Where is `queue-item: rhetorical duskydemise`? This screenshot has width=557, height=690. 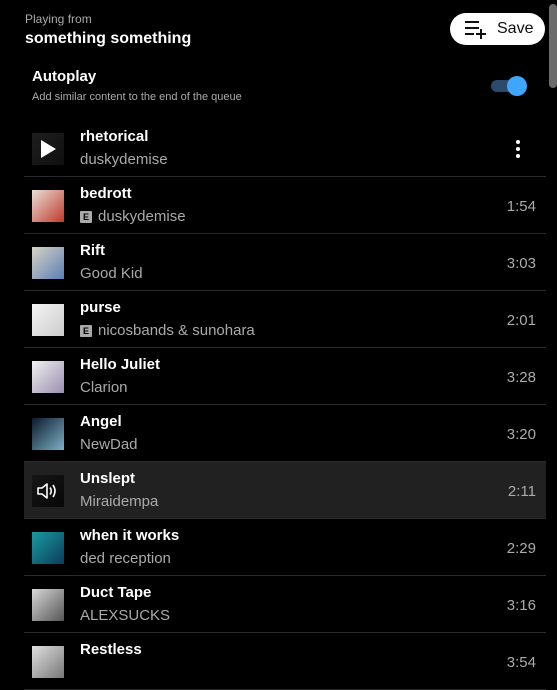
queue-item: rhetorical duskydemise is located at coordinates (285, 148).